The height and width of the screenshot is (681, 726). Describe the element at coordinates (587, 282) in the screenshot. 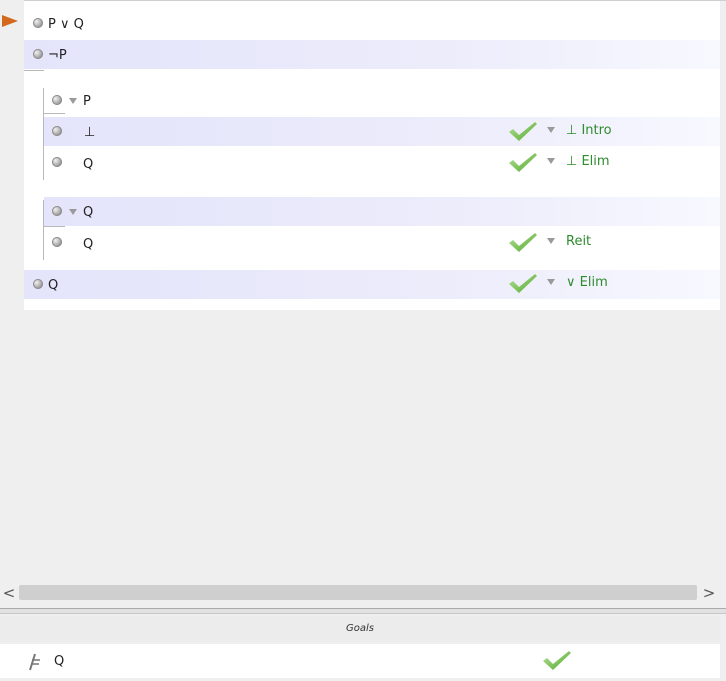

I see `rule-label: ∨ Elim` at that location.